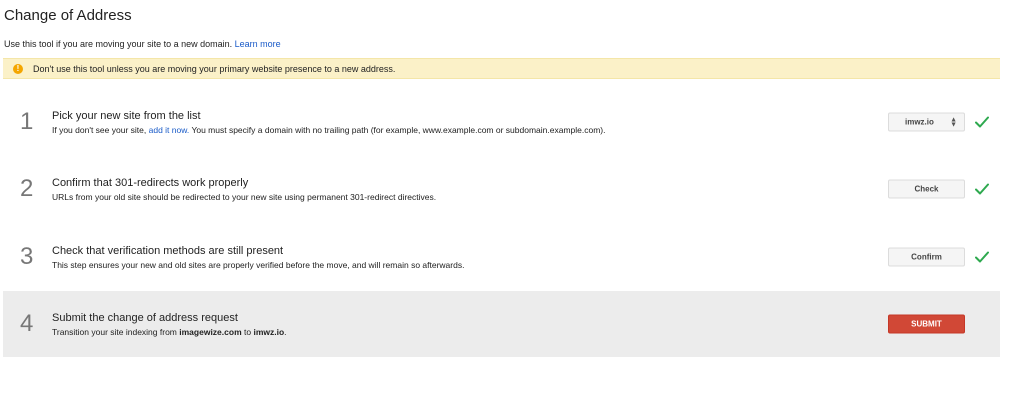 This screenshot has width=1024, height=398. I want to click on step-description-end: ., so click(285, 332).